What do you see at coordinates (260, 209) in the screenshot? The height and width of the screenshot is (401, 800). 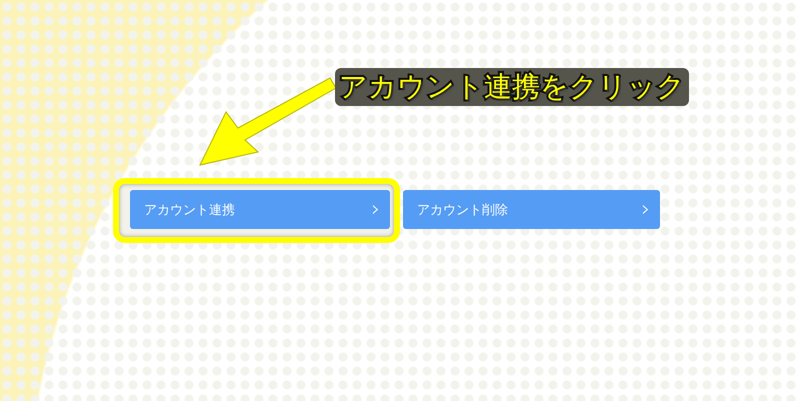 I see `account-button: アカウント連携 ›` at bounding box center [260, 209].